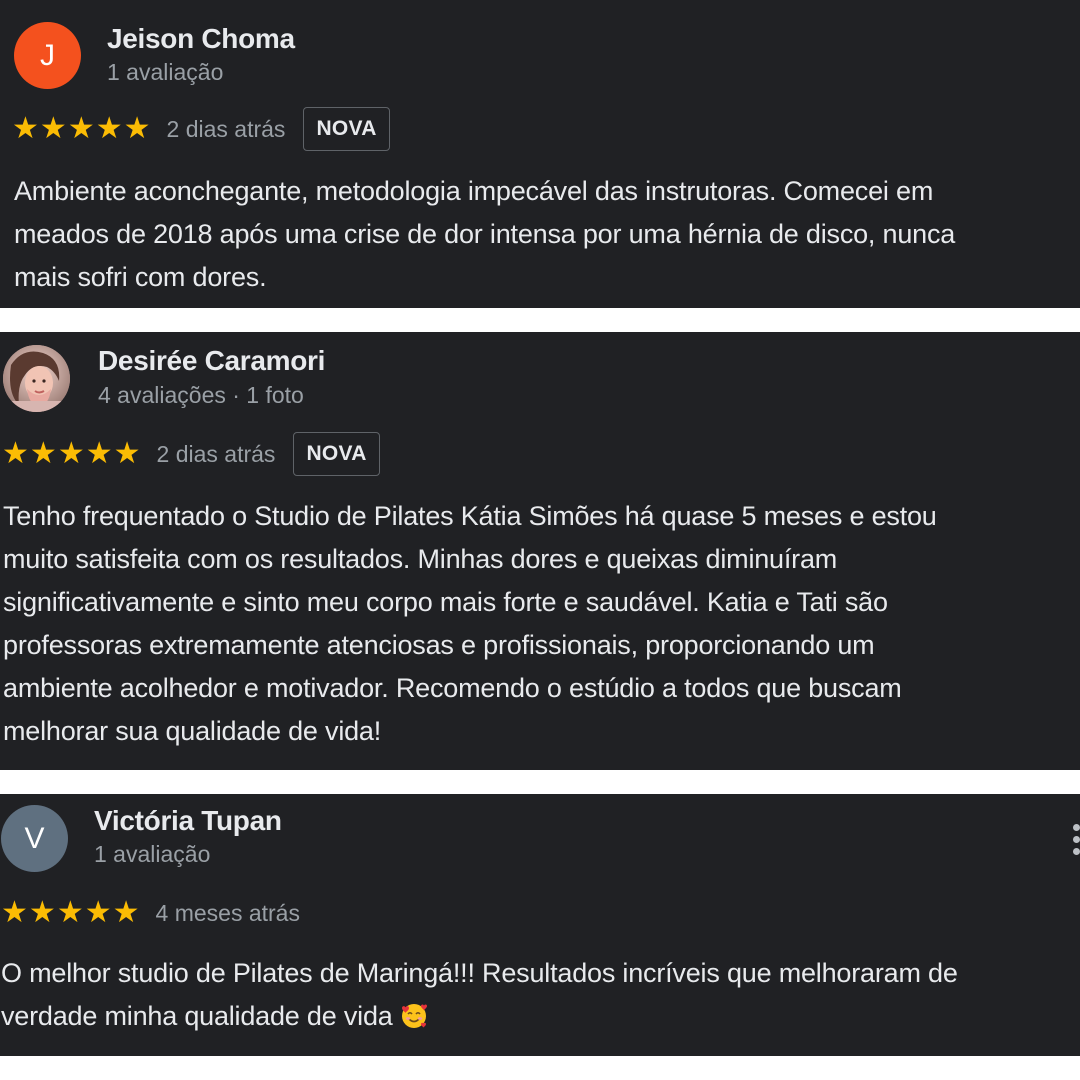 The height and width of the screenshot is (1080, 1080). I want to click on reviewer-name: Jeison Choma, so click(201, 39).